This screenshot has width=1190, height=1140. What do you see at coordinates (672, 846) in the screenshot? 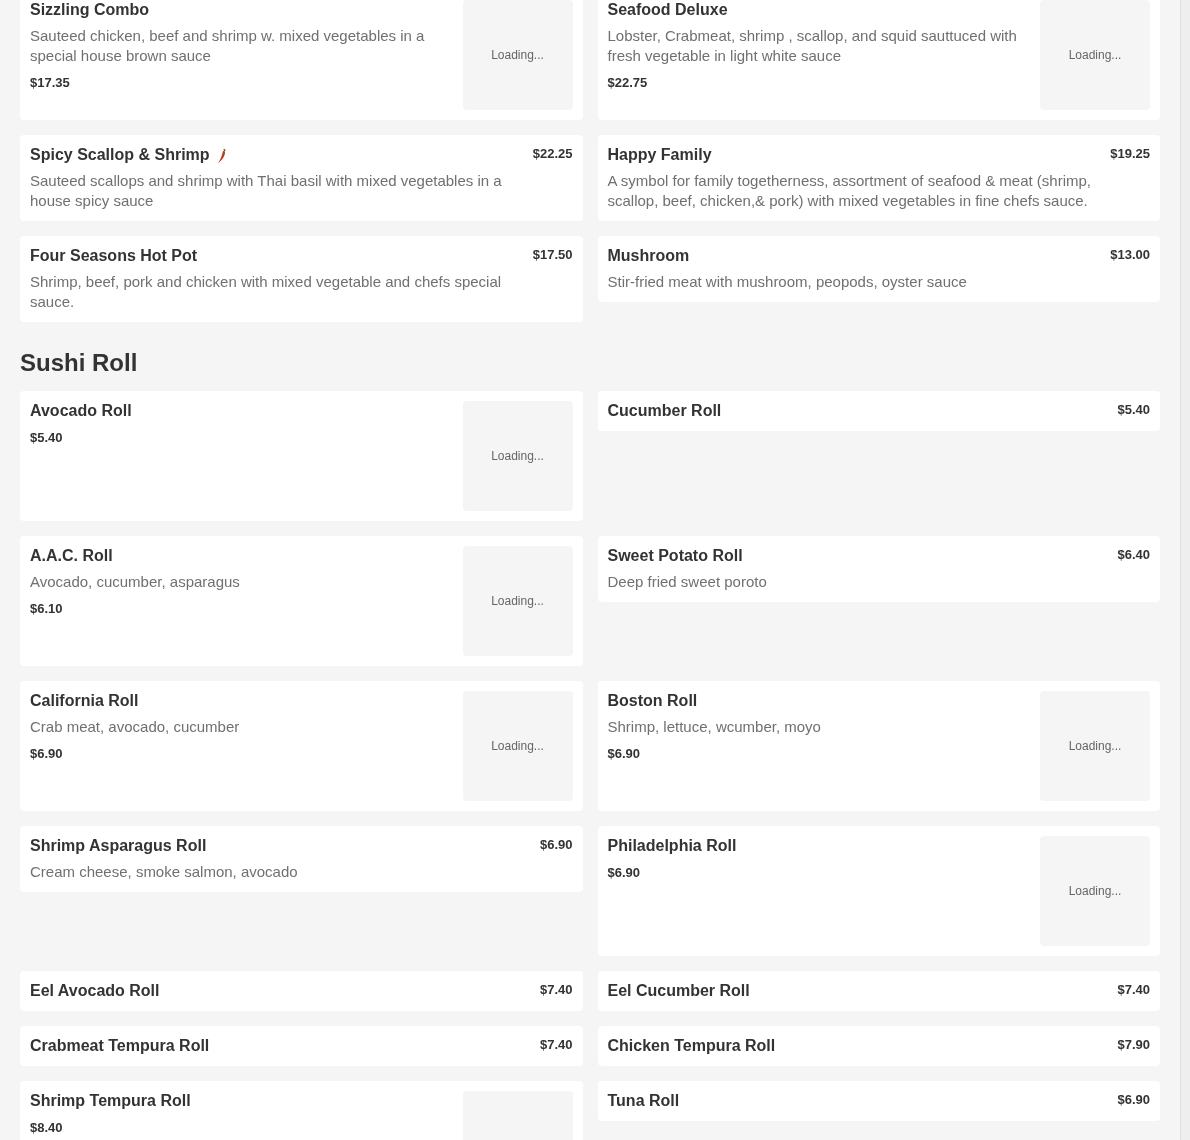
I see `dish-name: Philadelphia Roll` at bounding box center [672, 846].